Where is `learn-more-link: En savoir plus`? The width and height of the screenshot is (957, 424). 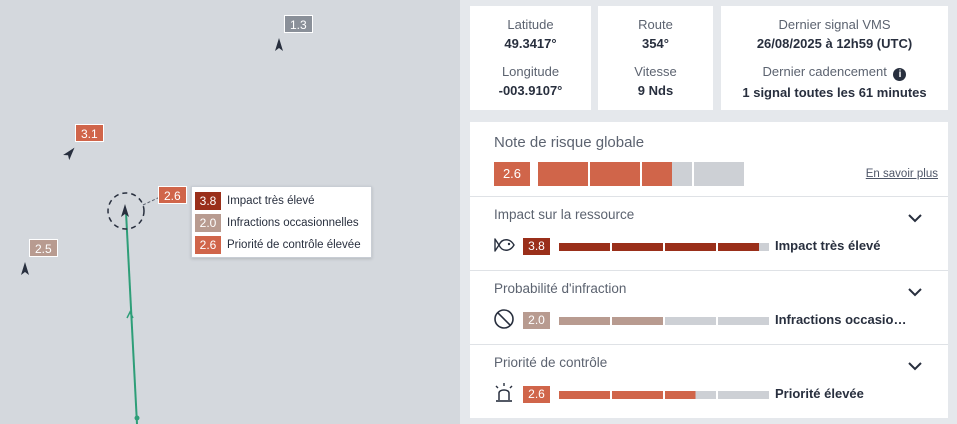 learn-more-link: En savoir plus is located at coordinates (902, 174).